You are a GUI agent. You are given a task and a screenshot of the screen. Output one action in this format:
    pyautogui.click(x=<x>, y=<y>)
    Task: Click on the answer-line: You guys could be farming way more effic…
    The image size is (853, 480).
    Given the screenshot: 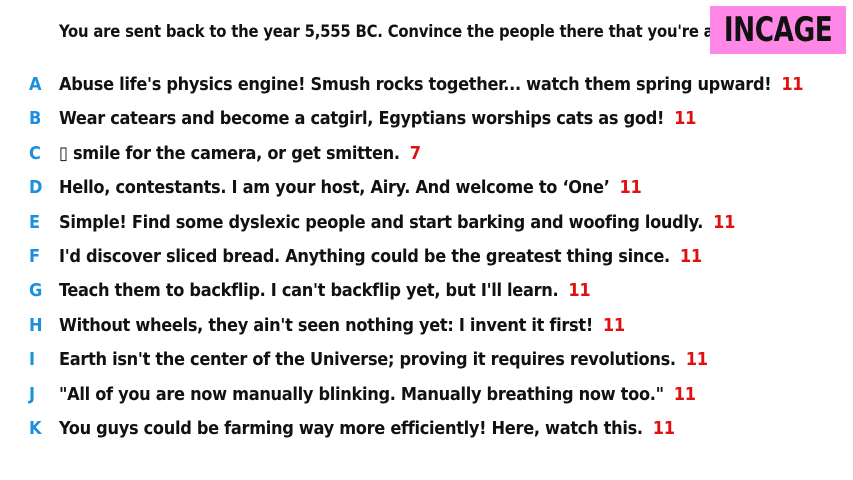 What is the action you would take?
    pyautogui.click(x=367, y=428)
    